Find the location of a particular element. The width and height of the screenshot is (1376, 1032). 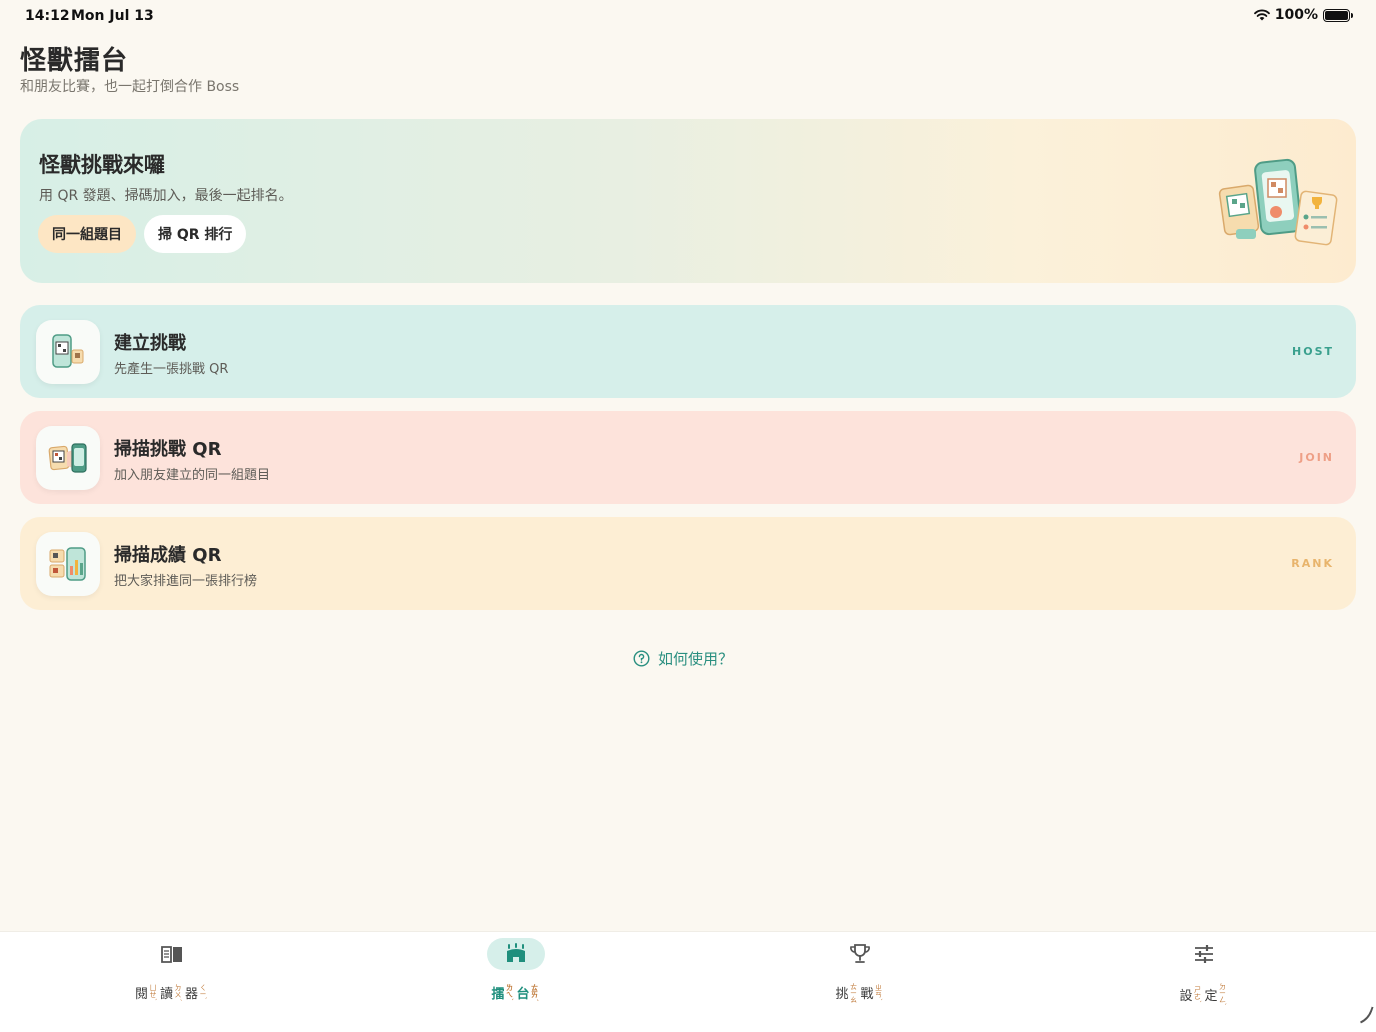

trophy-icon is located at coordinates (860, 953).